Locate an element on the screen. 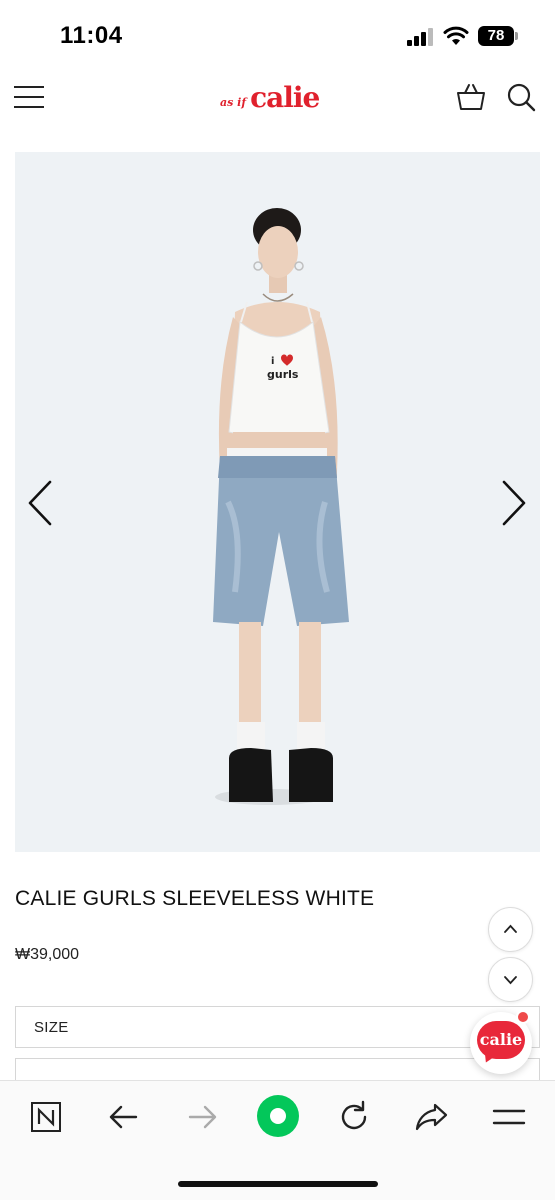 The height and width of the screenshot is (1200, 555). chevron-up-icon is located at coordinates (510, 928).